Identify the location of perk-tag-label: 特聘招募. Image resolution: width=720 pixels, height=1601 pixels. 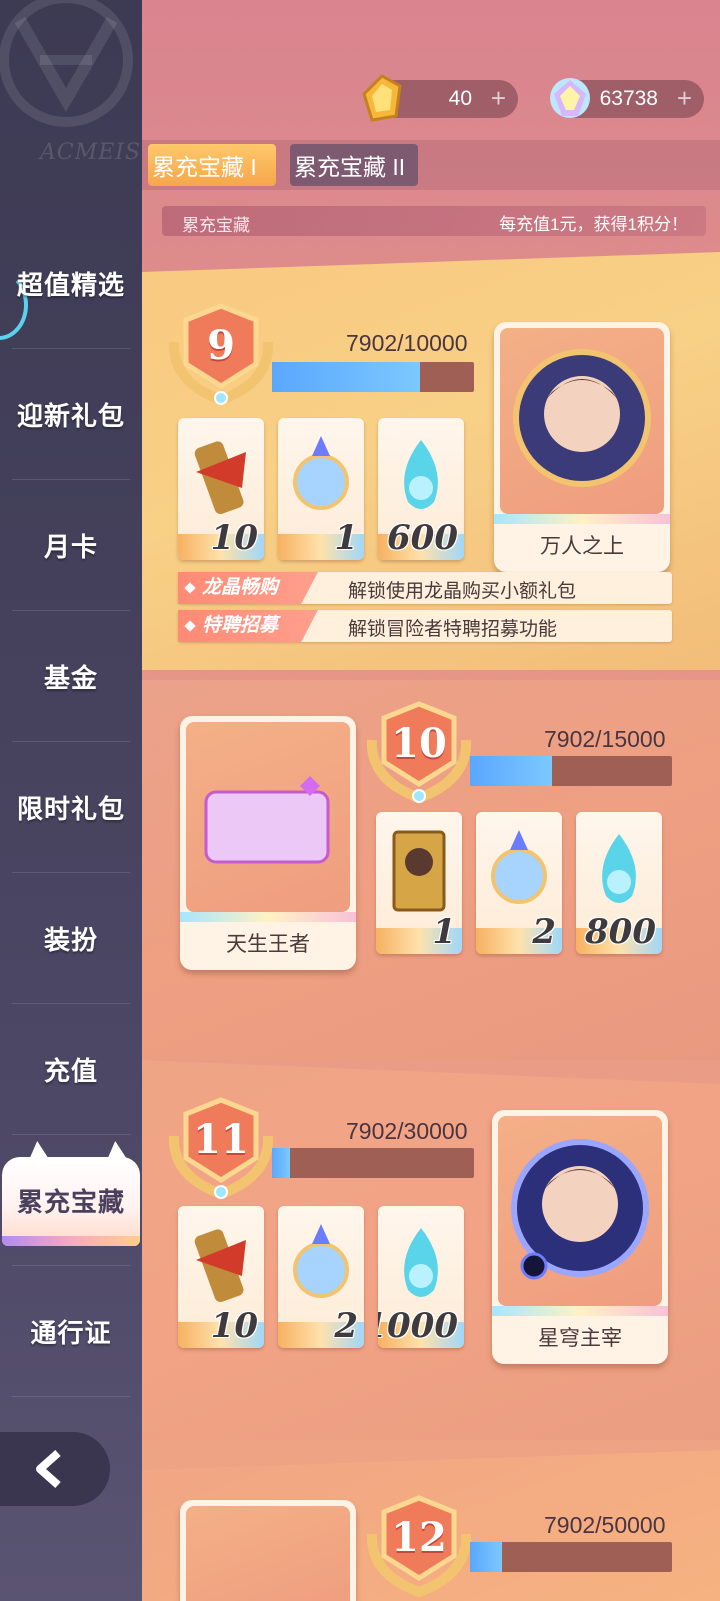
(240, 625).